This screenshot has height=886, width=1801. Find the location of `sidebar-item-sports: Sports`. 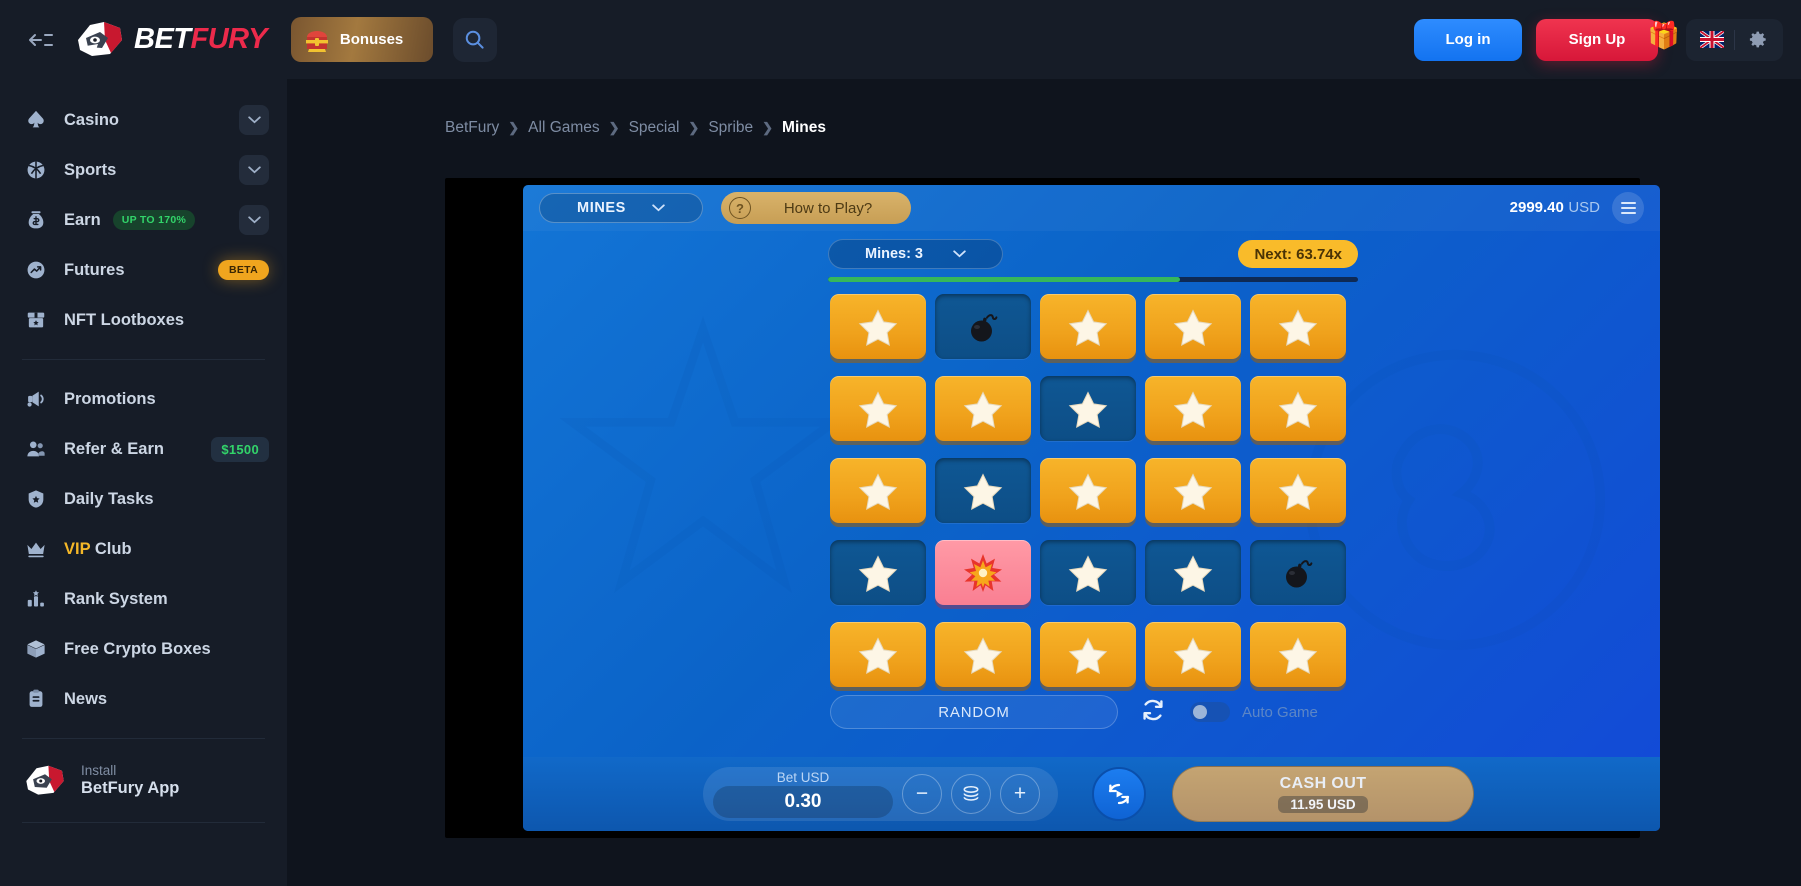

sidebar-item-sports: Sports is located at coordinates (143, 170).